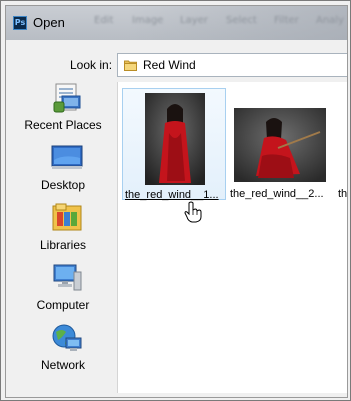 Image resolution: width=351 pixels, height=401 pixels. What do you see at coordinates (67, 277) in the screenshot?
I see `computer-icon` at bounding box center [67, 277].